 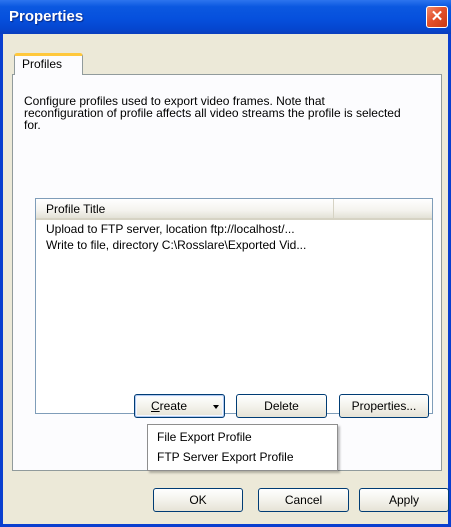 What do you see at coordinates (198, 500) in the screenshot?
I see `ok-button: OK` at bounding box center [198, 500].